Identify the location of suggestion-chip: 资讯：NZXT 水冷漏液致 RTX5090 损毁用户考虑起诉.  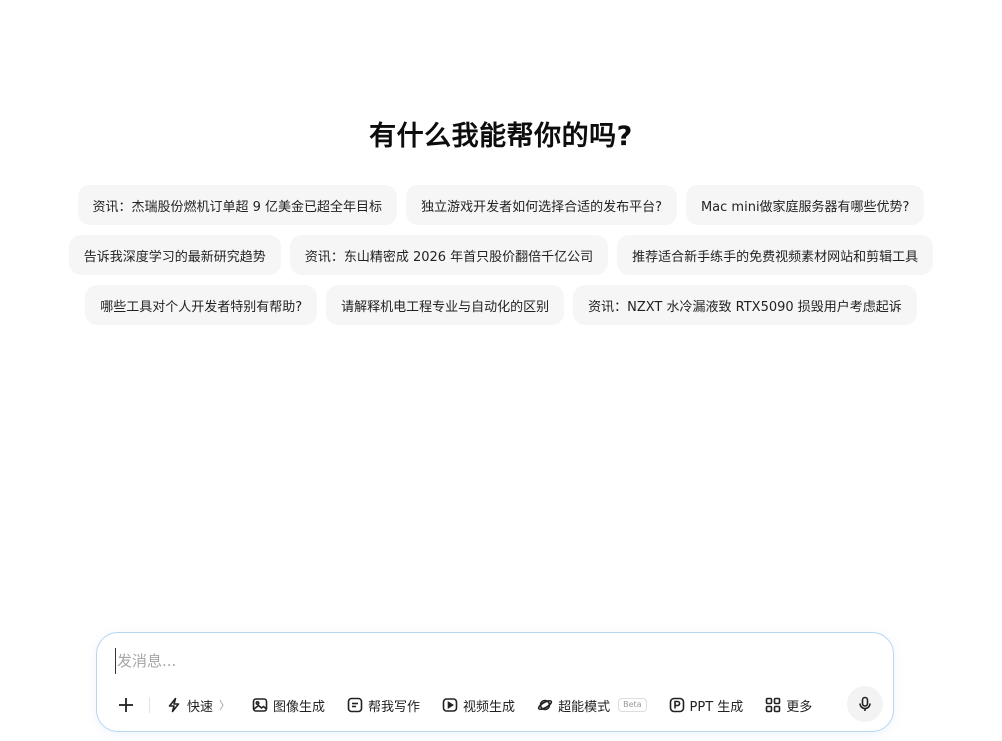
(745, 305).